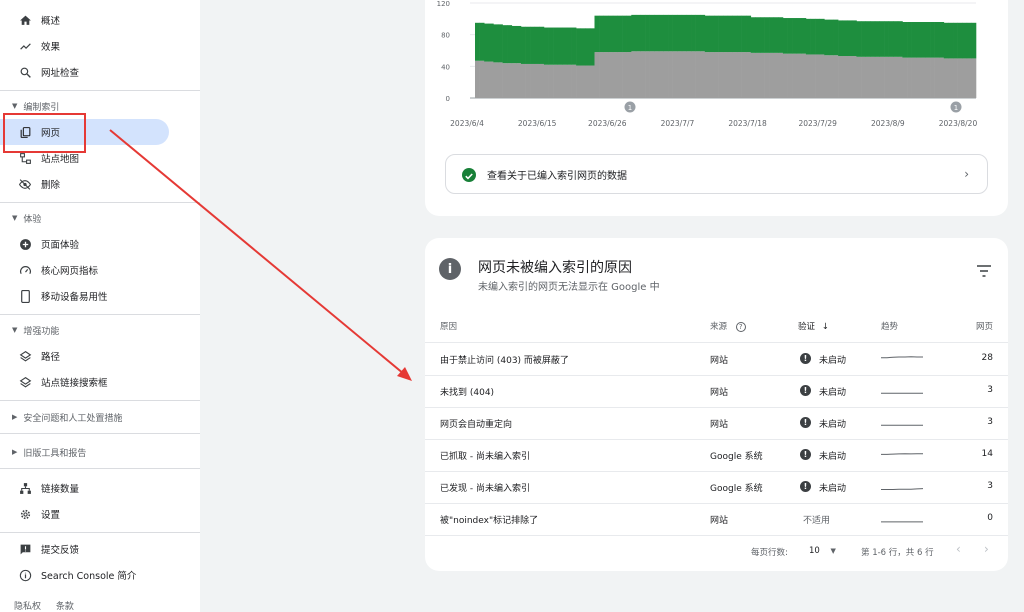  What do you see at coordinates (740, 327) in the screenshot?
I see `help-icon: ?` at bounding box center [740, 327].